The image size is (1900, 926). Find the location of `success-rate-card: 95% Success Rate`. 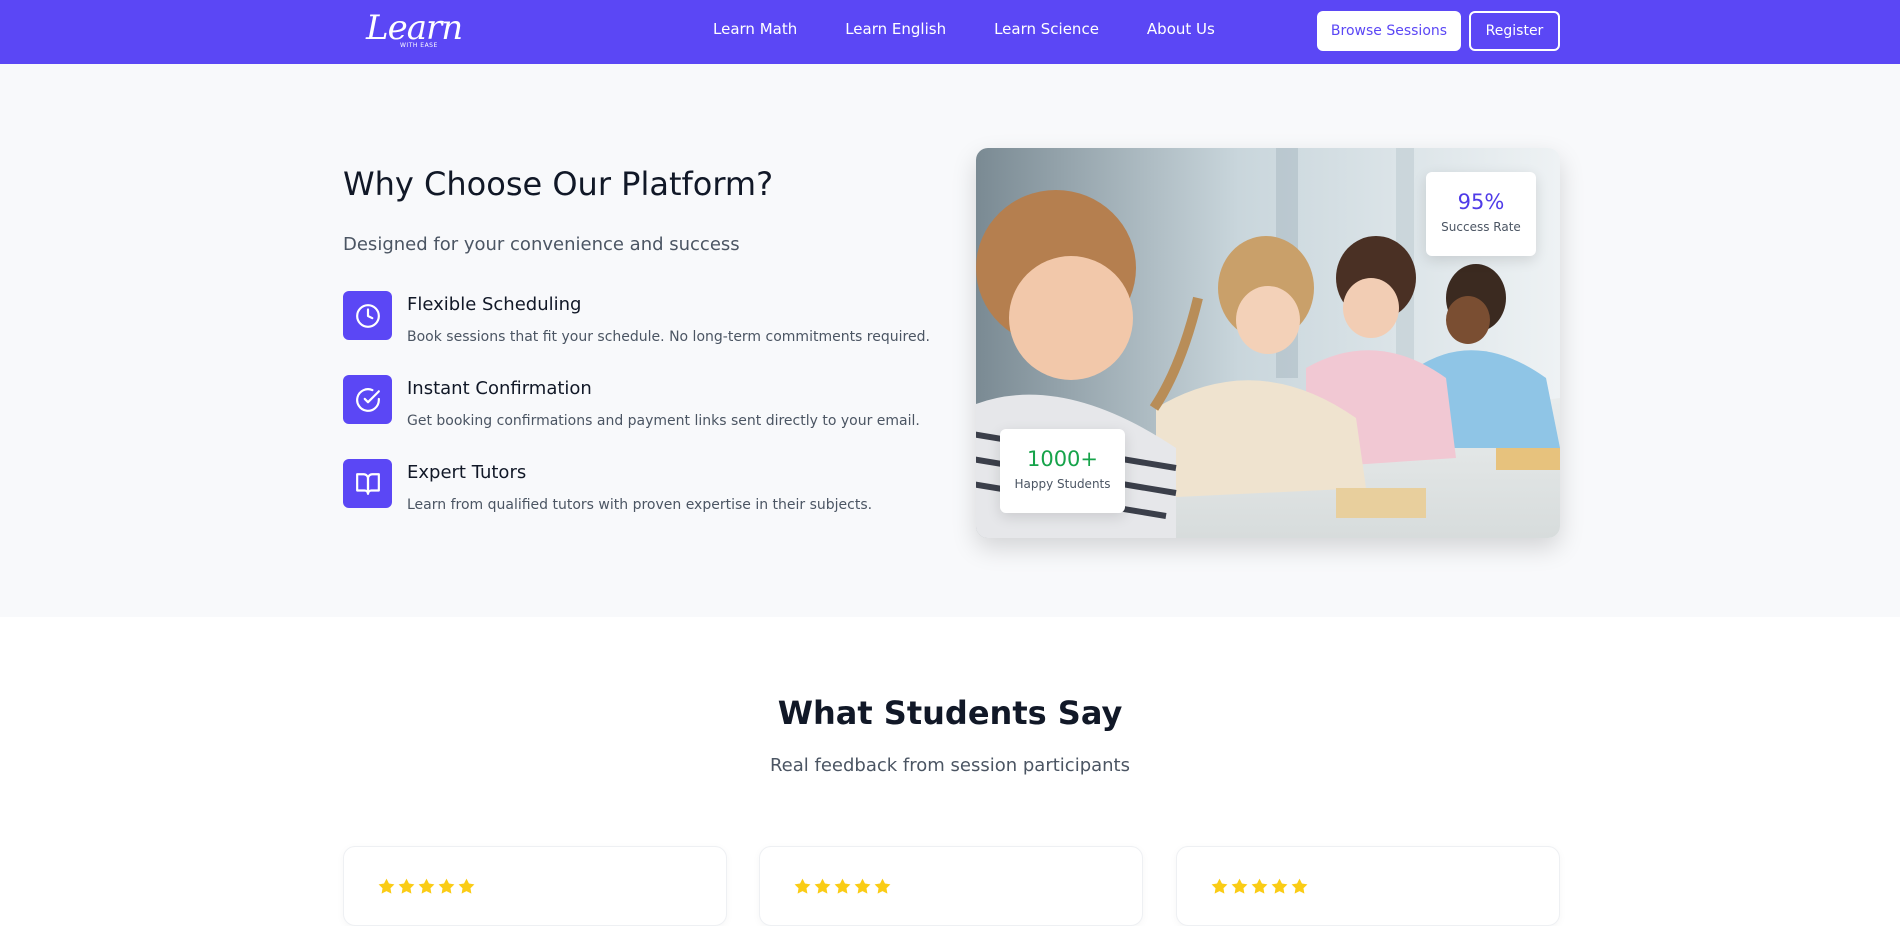

success-rate-card: 95% Success Rate is located at coordinates (1481, 214).